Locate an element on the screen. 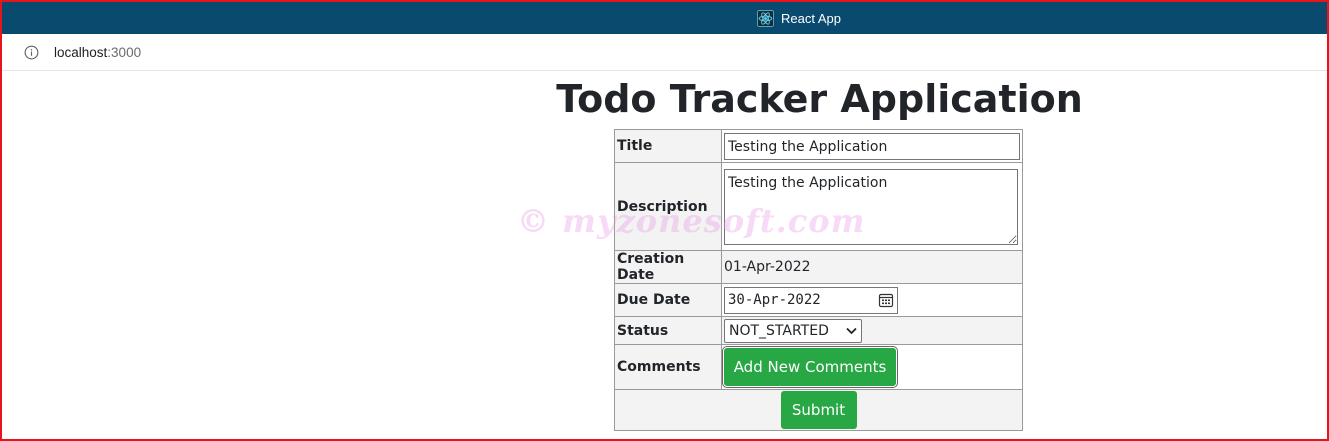 The height and width of the screenshot is (441, 1329). url-host: localhost is located at coordinates (81, 52).